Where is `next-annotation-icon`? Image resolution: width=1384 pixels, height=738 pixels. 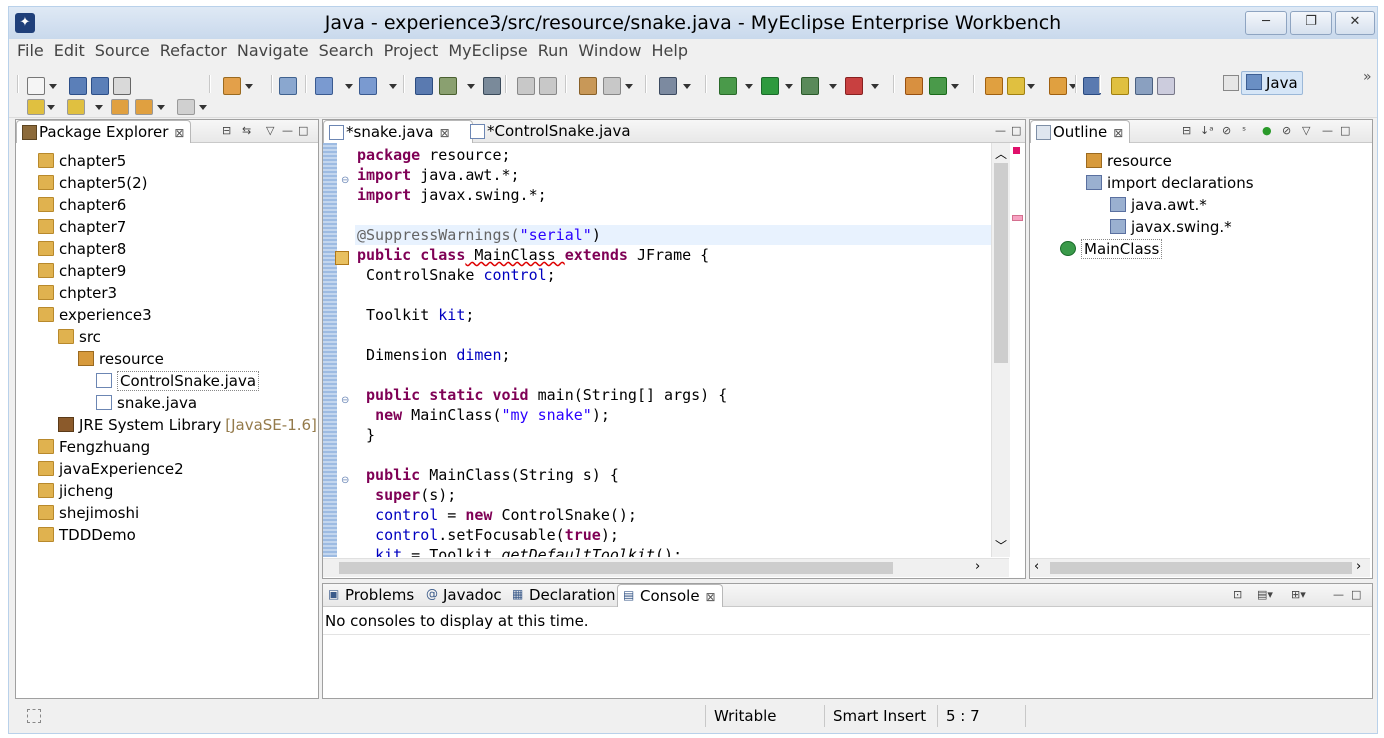 next-annotation-icon is located at coordinates (1016, 86).